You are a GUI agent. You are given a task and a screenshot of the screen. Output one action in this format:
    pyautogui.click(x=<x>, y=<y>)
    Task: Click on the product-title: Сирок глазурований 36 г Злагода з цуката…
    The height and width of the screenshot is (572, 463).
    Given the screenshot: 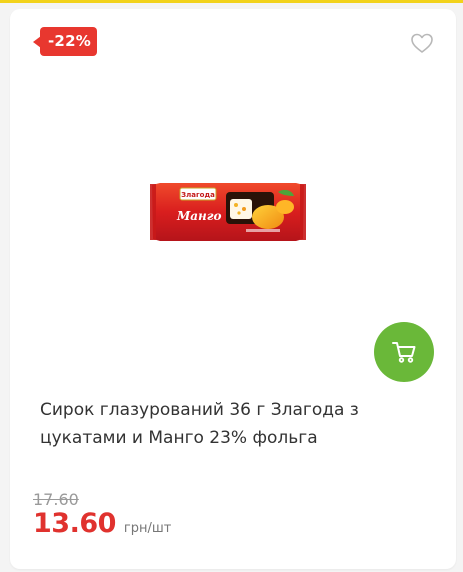 What is the action you would take?
    pyautogui.click(x=240, y=424)
    